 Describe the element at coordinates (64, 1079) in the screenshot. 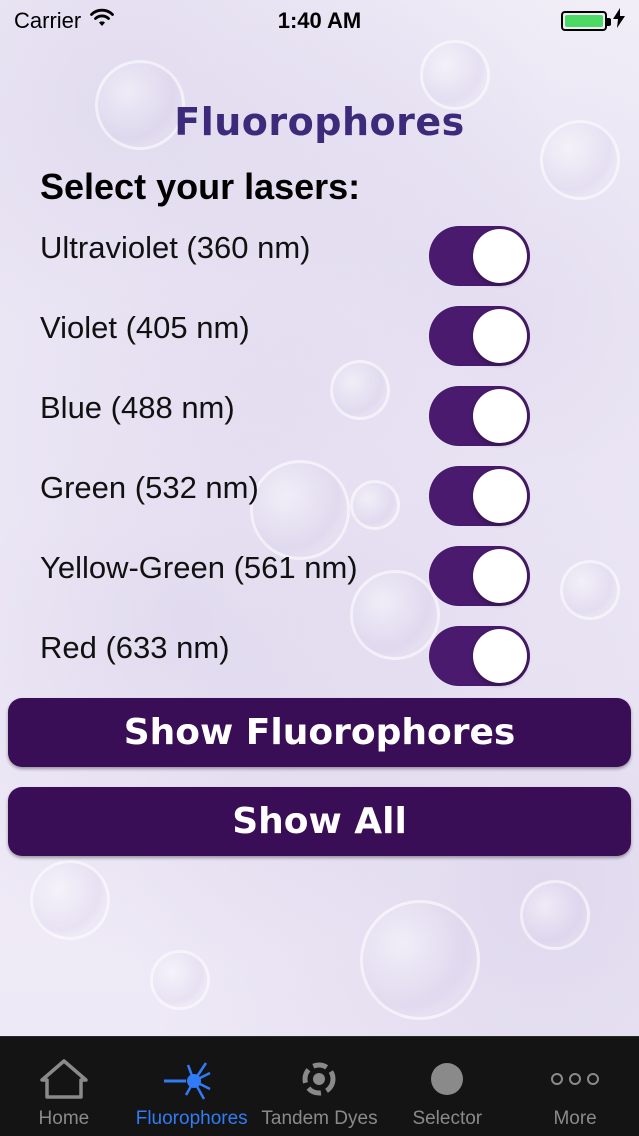

I see `home-icon` at that location.